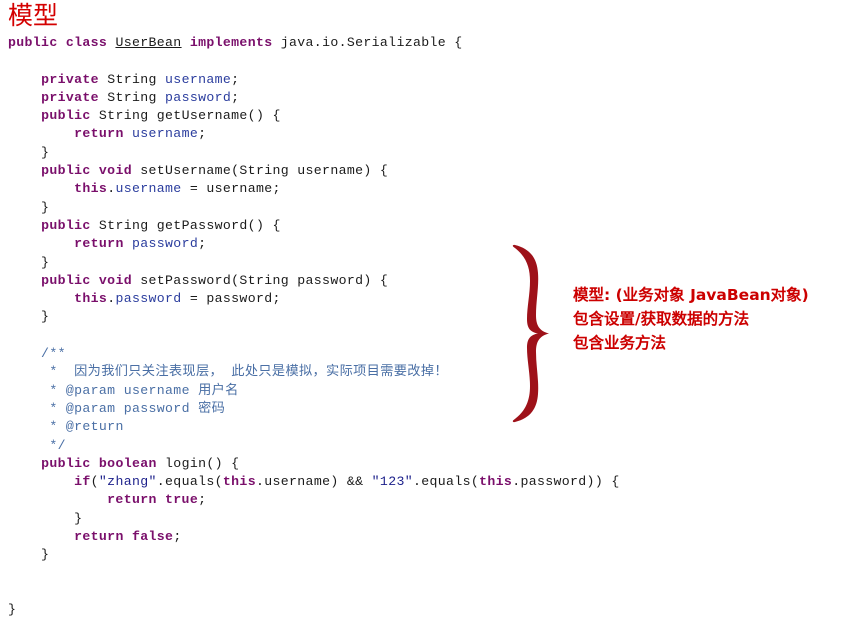 The width and height of the screenshot is (860, 620). I want to click on code-token: (, so click(94, 482).